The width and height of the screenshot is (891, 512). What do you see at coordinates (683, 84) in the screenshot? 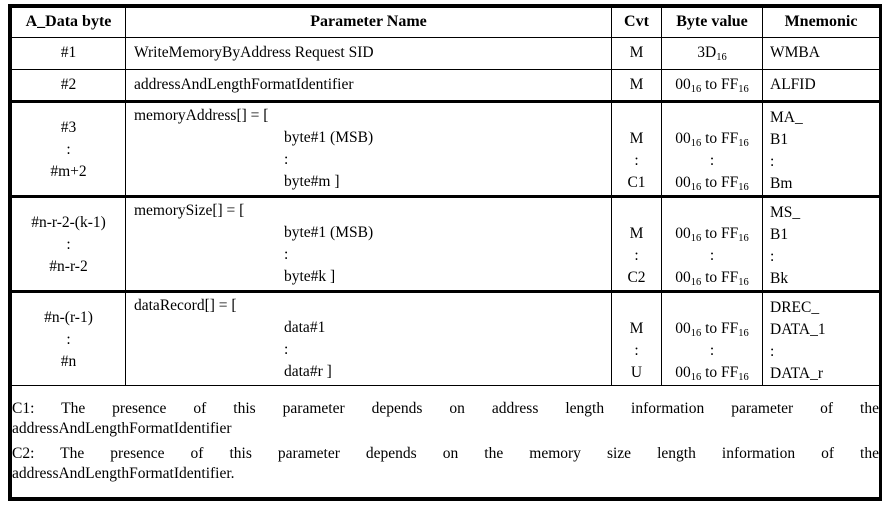
I see `byte-value-base: 00` at bounding box center [683, 84].